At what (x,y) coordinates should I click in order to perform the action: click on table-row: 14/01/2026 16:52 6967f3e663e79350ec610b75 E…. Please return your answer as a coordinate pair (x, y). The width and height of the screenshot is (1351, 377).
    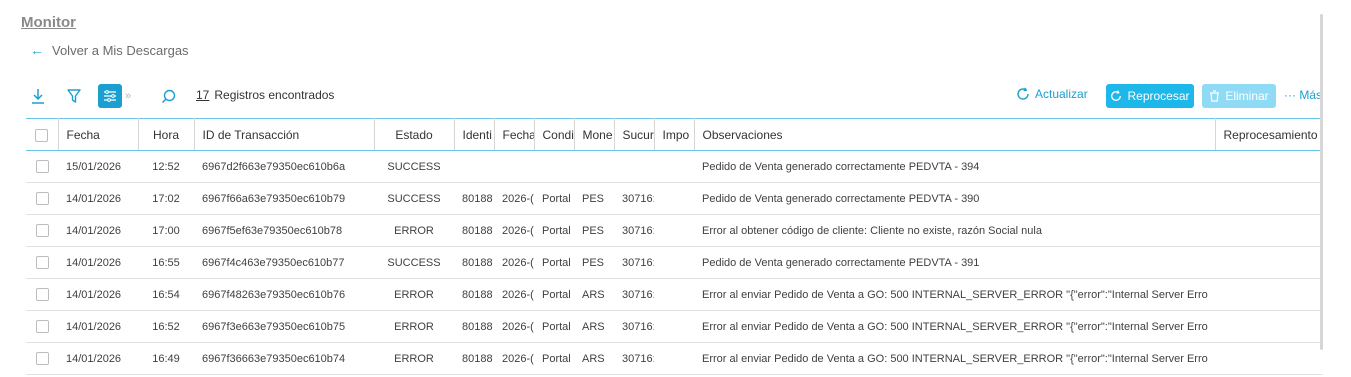
    Looking at the image, I should click on (674, 326).